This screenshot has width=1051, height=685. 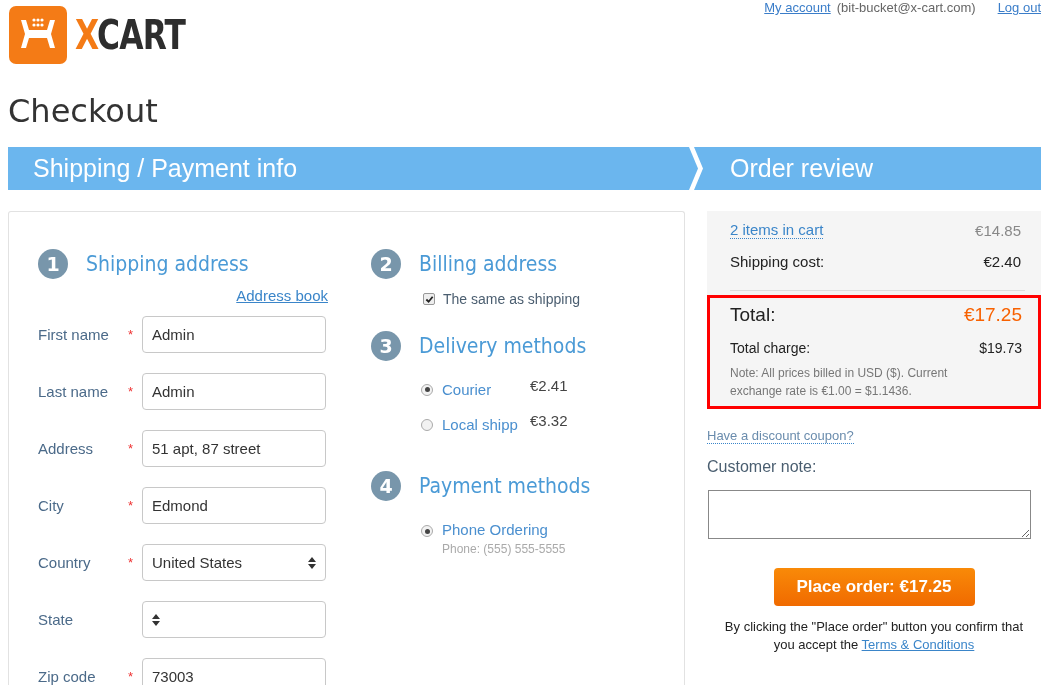 What do you see at coordinates (505, 486) in the screenshot?
I see `section-title: Payment methods` at bounding box center [505, 486].